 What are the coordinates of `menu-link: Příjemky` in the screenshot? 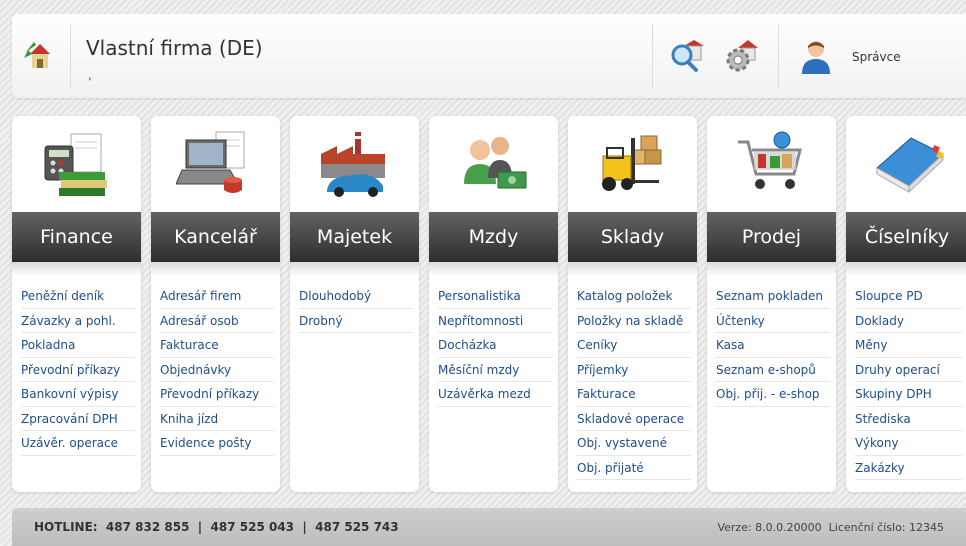 It's located at (634, 370).